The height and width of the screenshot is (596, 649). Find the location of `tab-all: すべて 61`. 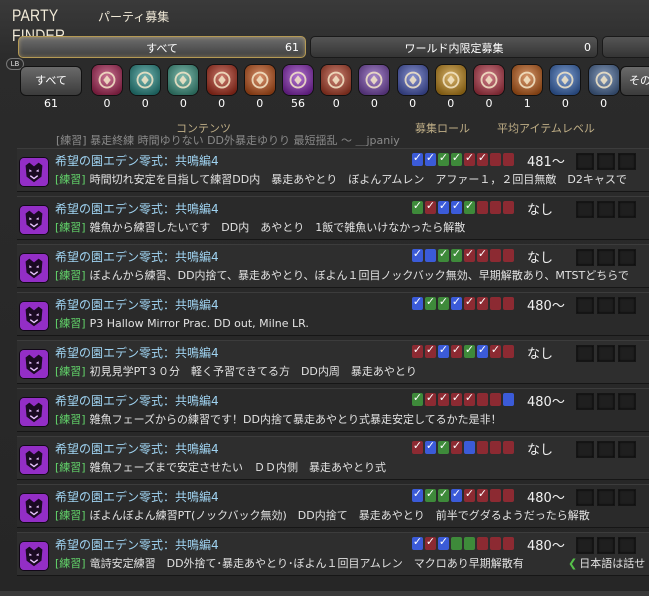

tab-all: すべて 61 is located at coordinates (162, 47).